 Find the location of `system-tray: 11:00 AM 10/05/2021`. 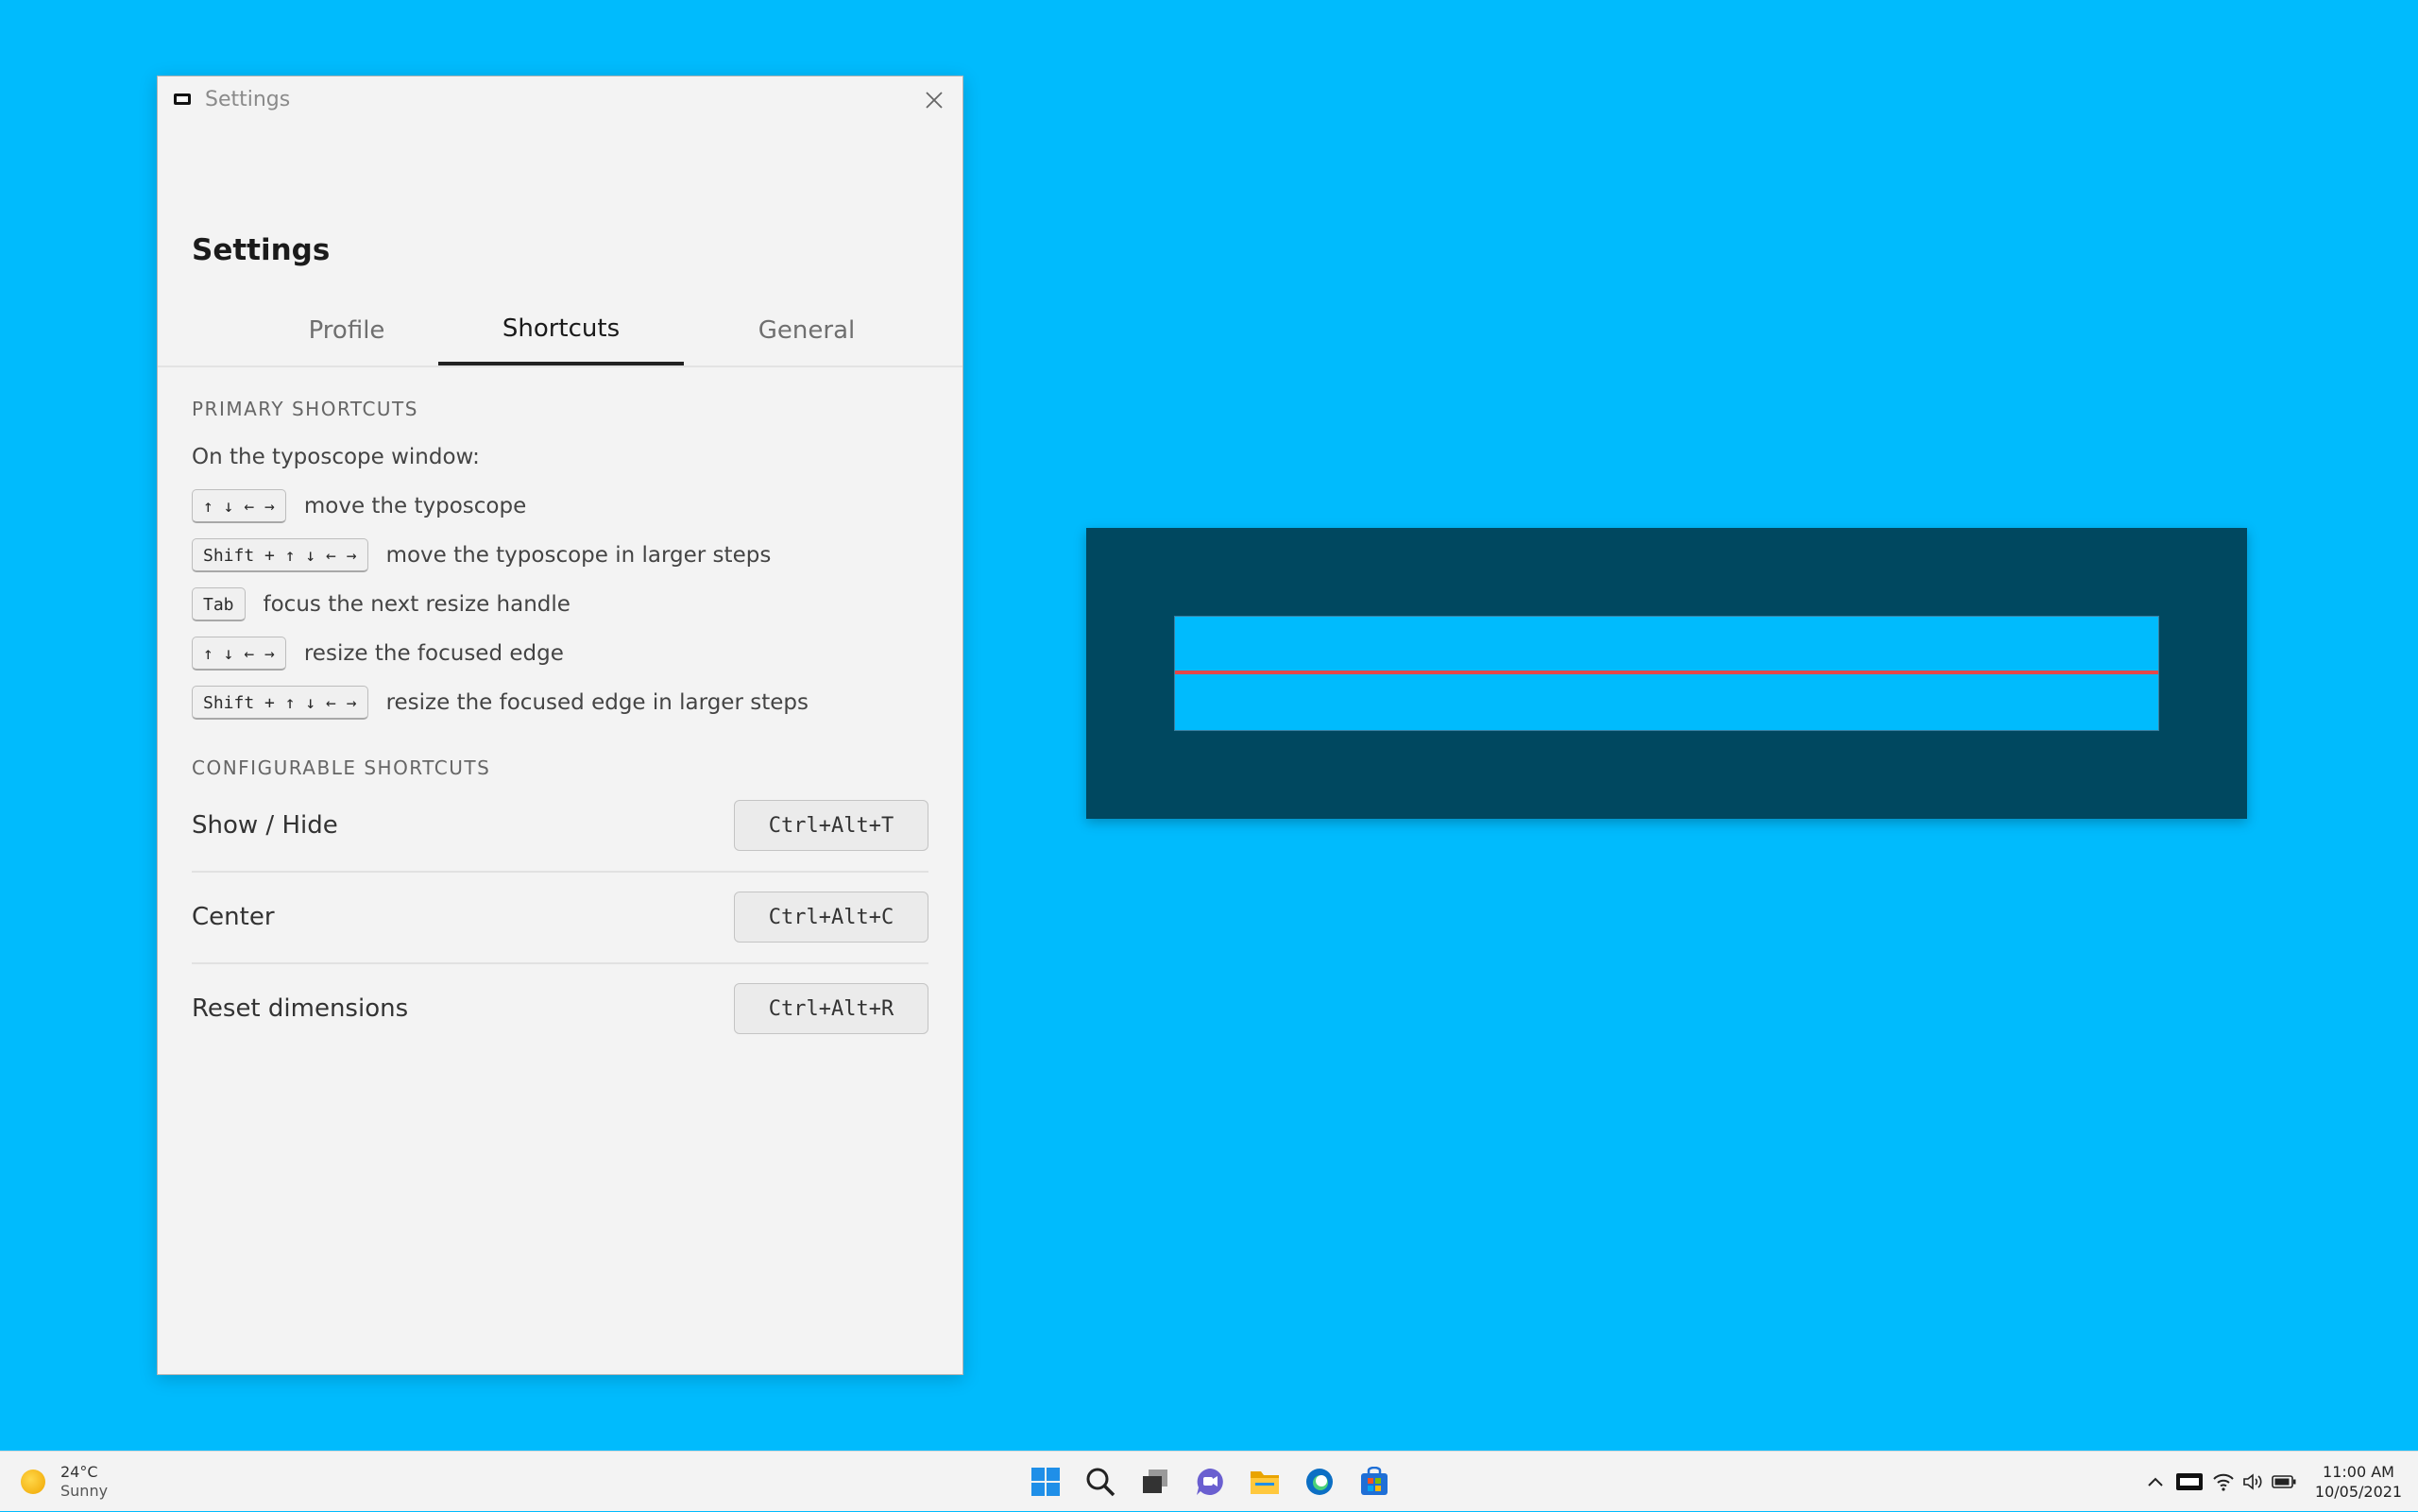

system-tray: 11:00 AM 10/05/2021 is located at coordinates (2279, 1482).